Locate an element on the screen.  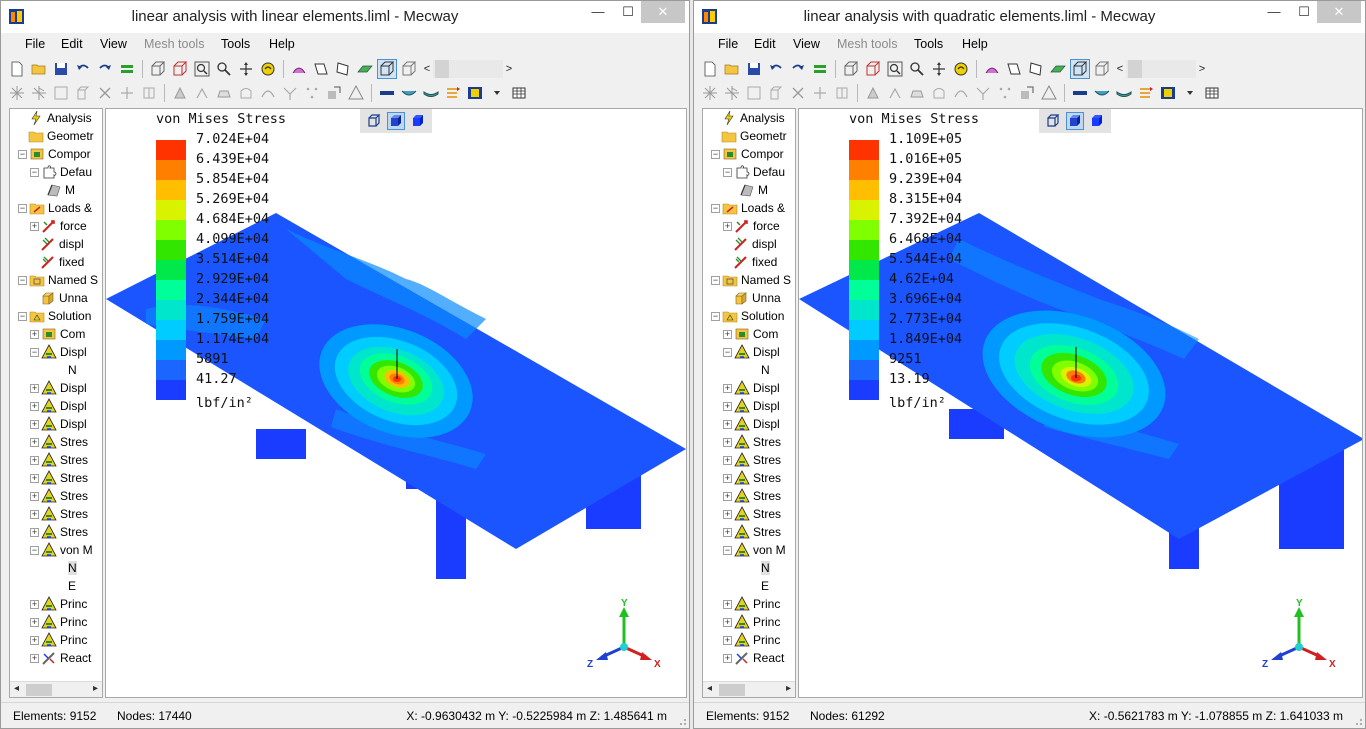
tree-item: M is located at coordinates (753, 190).